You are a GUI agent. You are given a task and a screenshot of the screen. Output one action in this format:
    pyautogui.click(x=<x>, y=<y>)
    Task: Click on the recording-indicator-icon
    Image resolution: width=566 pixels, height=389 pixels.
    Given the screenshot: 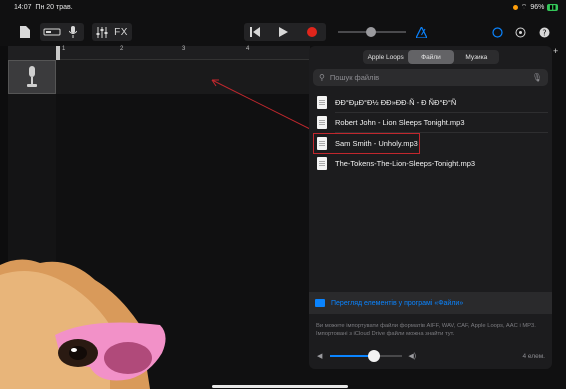 What is the action you would take?
    pyautogui.click(x=515, y=7)
    